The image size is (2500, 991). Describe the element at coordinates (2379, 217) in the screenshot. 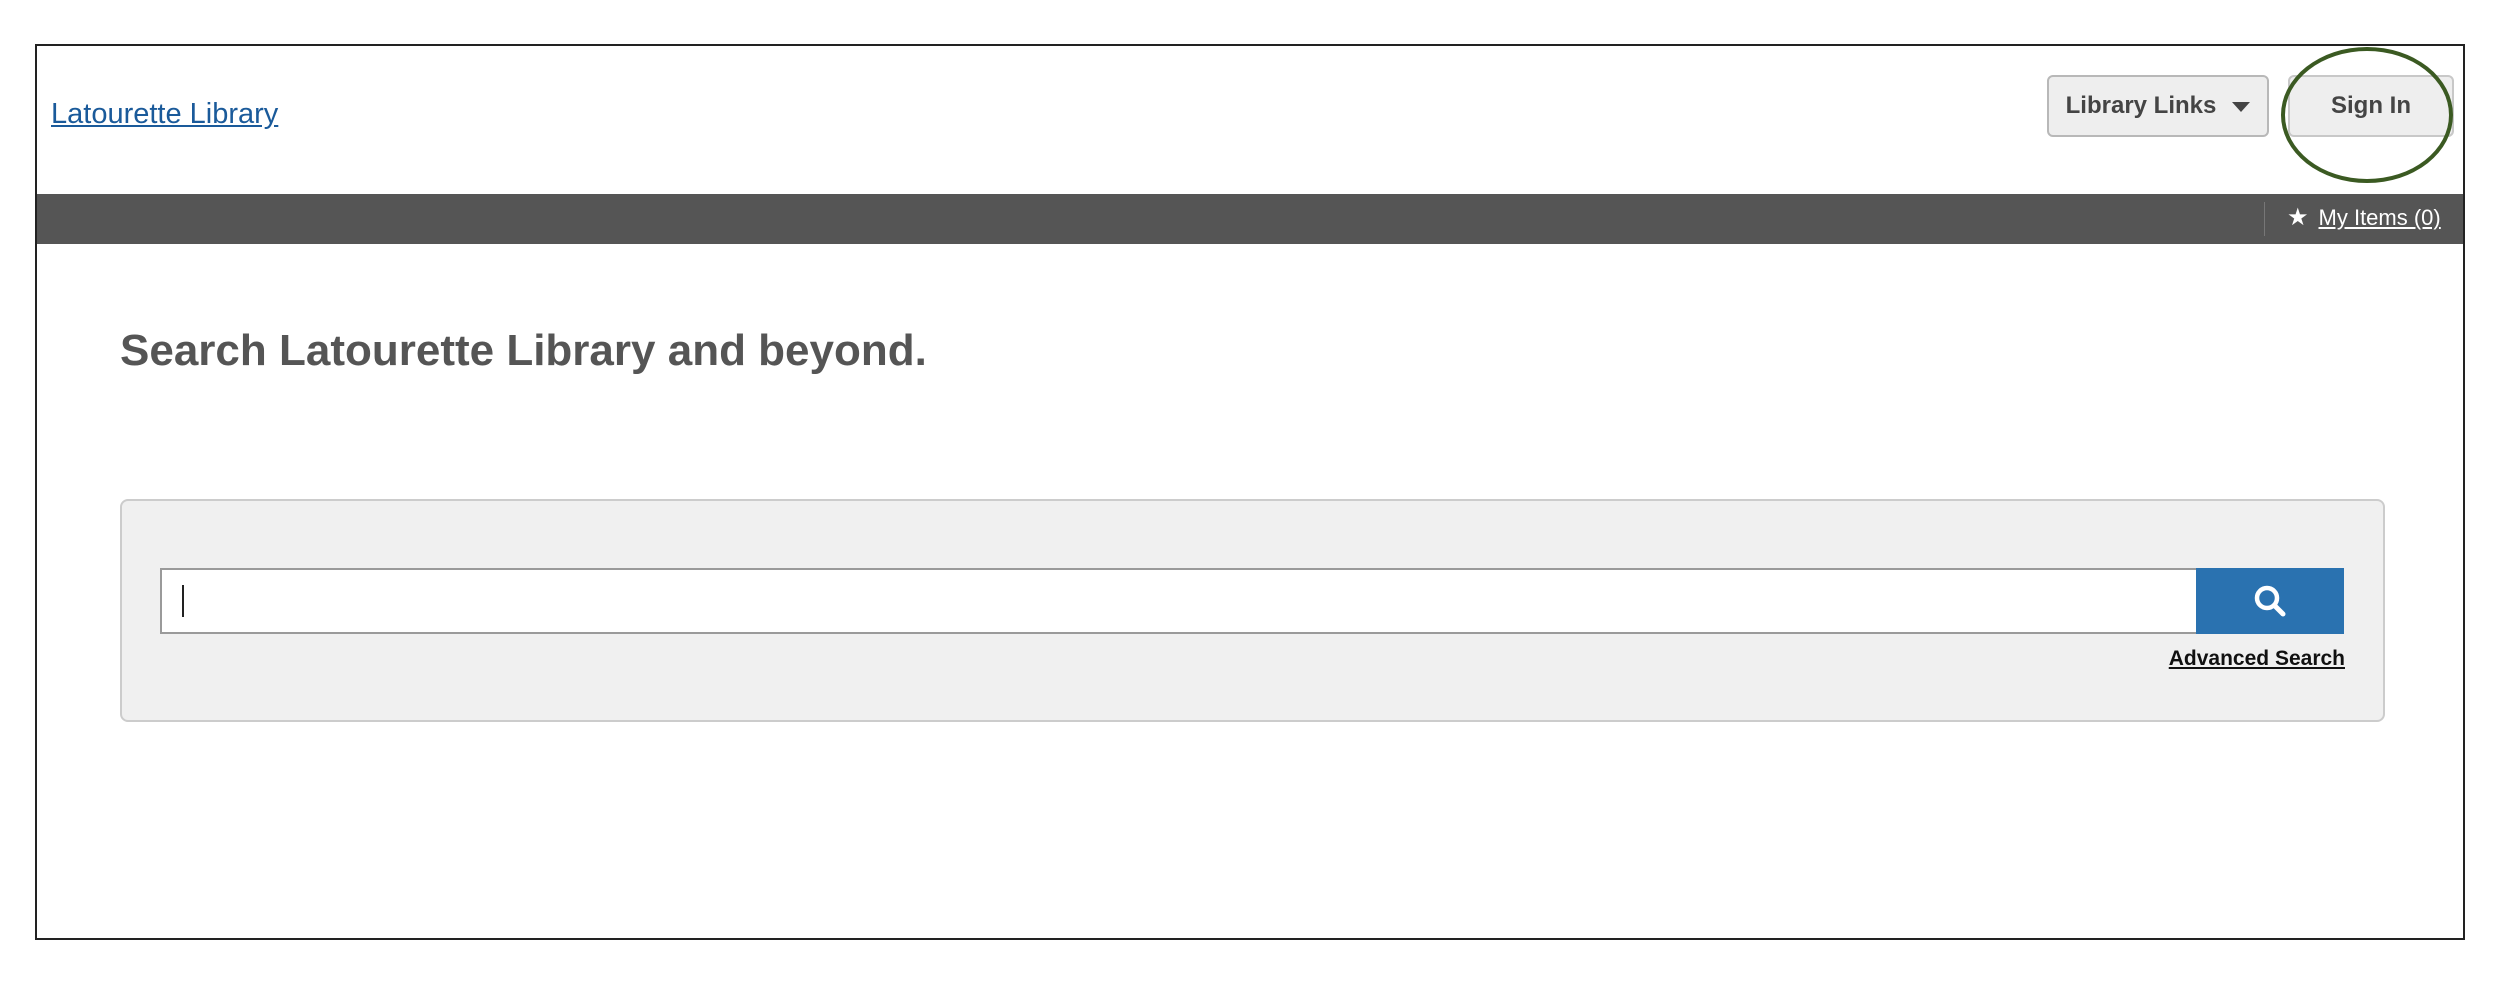

I see `my-items-label: My Items (0)` at that location.